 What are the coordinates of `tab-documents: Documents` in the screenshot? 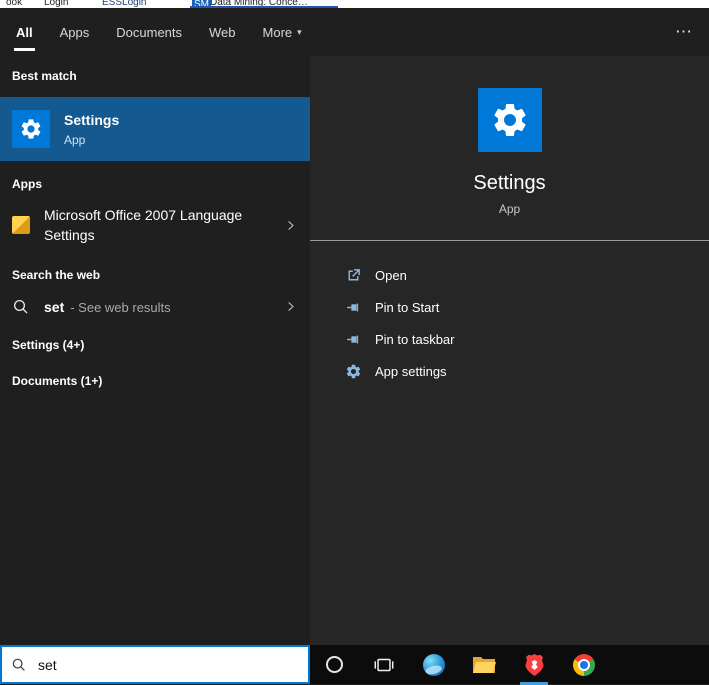 It's located at (149, 32).